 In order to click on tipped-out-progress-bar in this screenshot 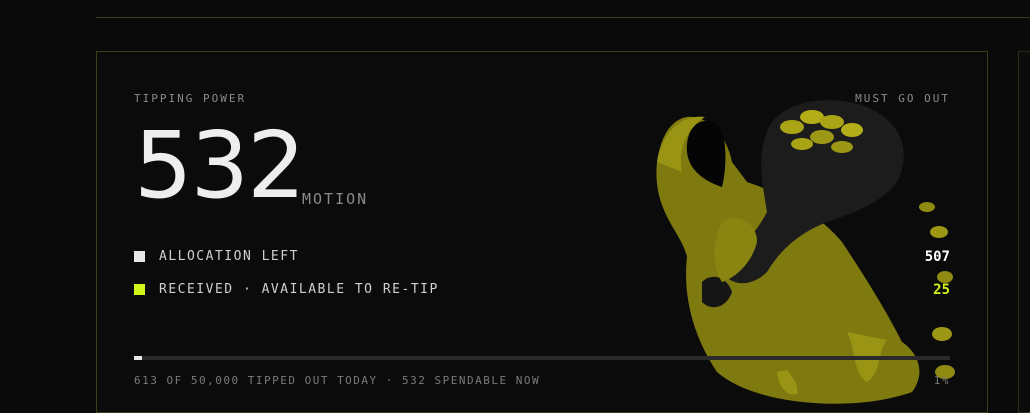, I will do `click(542, 358)`.